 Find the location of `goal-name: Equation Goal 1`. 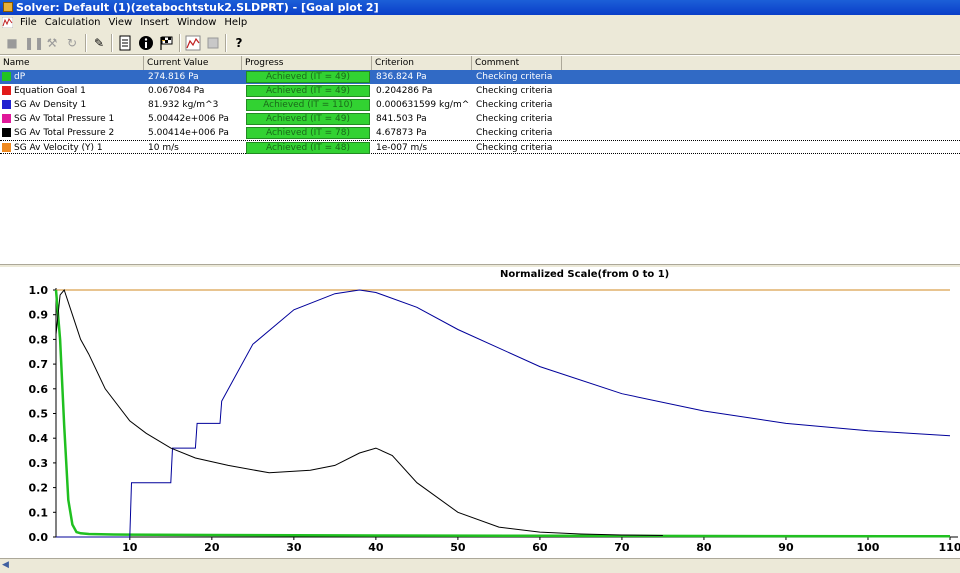

goal-name: Equation Goal 1 is located at coordinates (50, 91).